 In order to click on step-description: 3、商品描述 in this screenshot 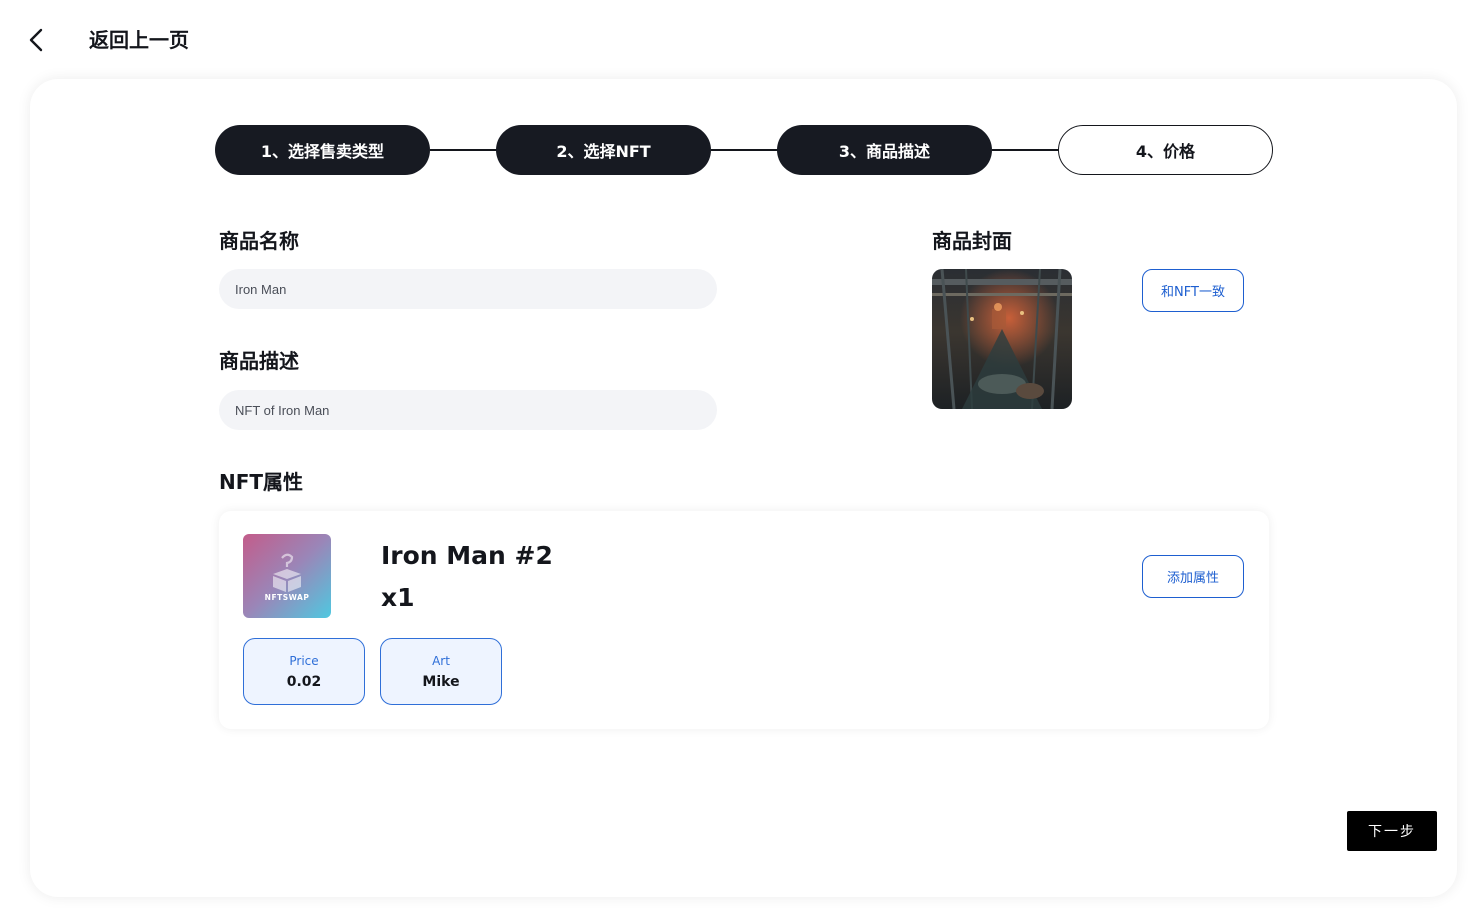, I will do `click(884, 150)`.